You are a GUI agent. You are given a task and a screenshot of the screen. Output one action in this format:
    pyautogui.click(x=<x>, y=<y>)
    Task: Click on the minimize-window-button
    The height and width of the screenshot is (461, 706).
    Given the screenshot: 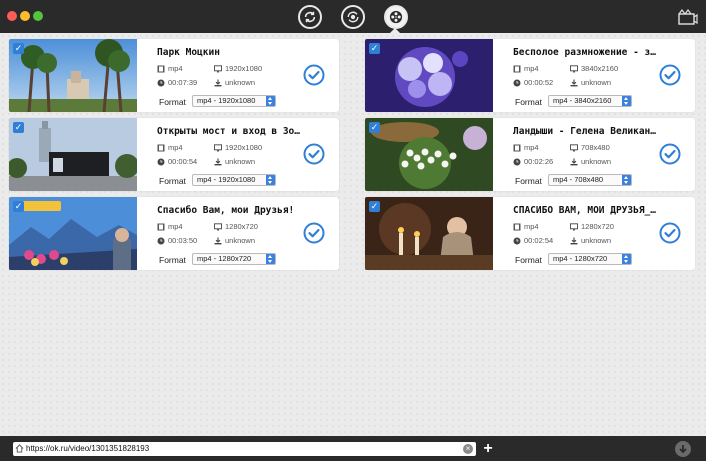 What is the action you would take?
    pyautogui.click(x=25, y=16)
    